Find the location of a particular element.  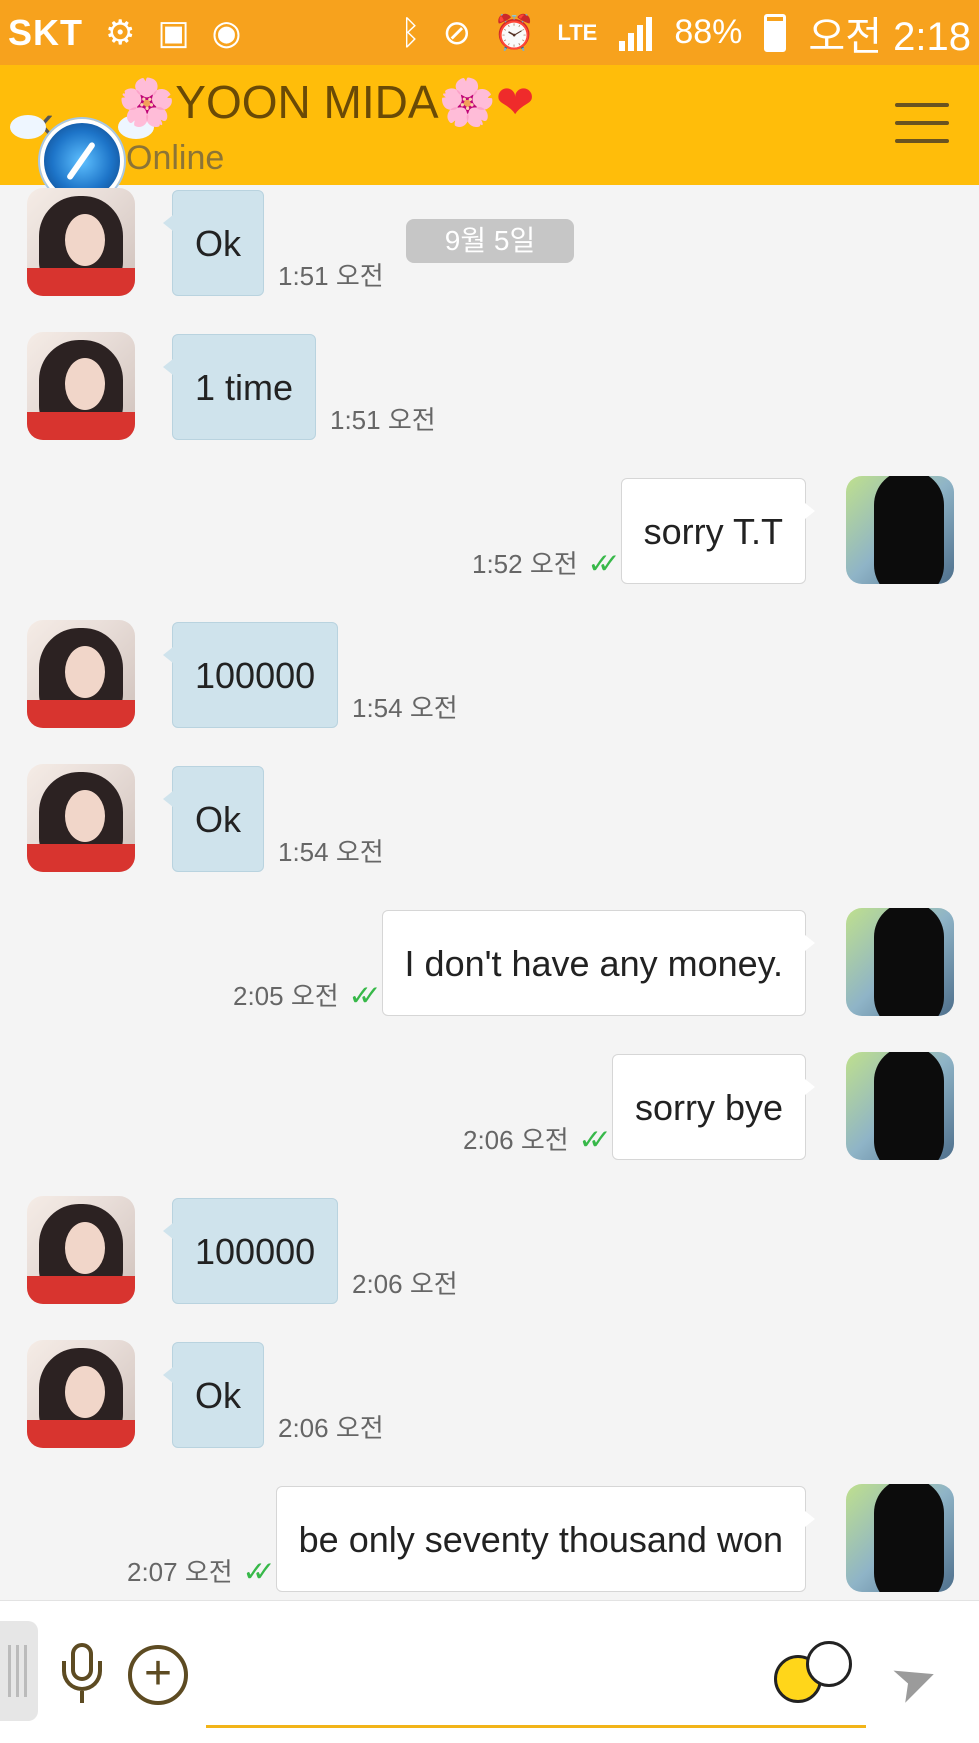

timestamp-text: 1:52 오전 is located at coordinates (525, 564).